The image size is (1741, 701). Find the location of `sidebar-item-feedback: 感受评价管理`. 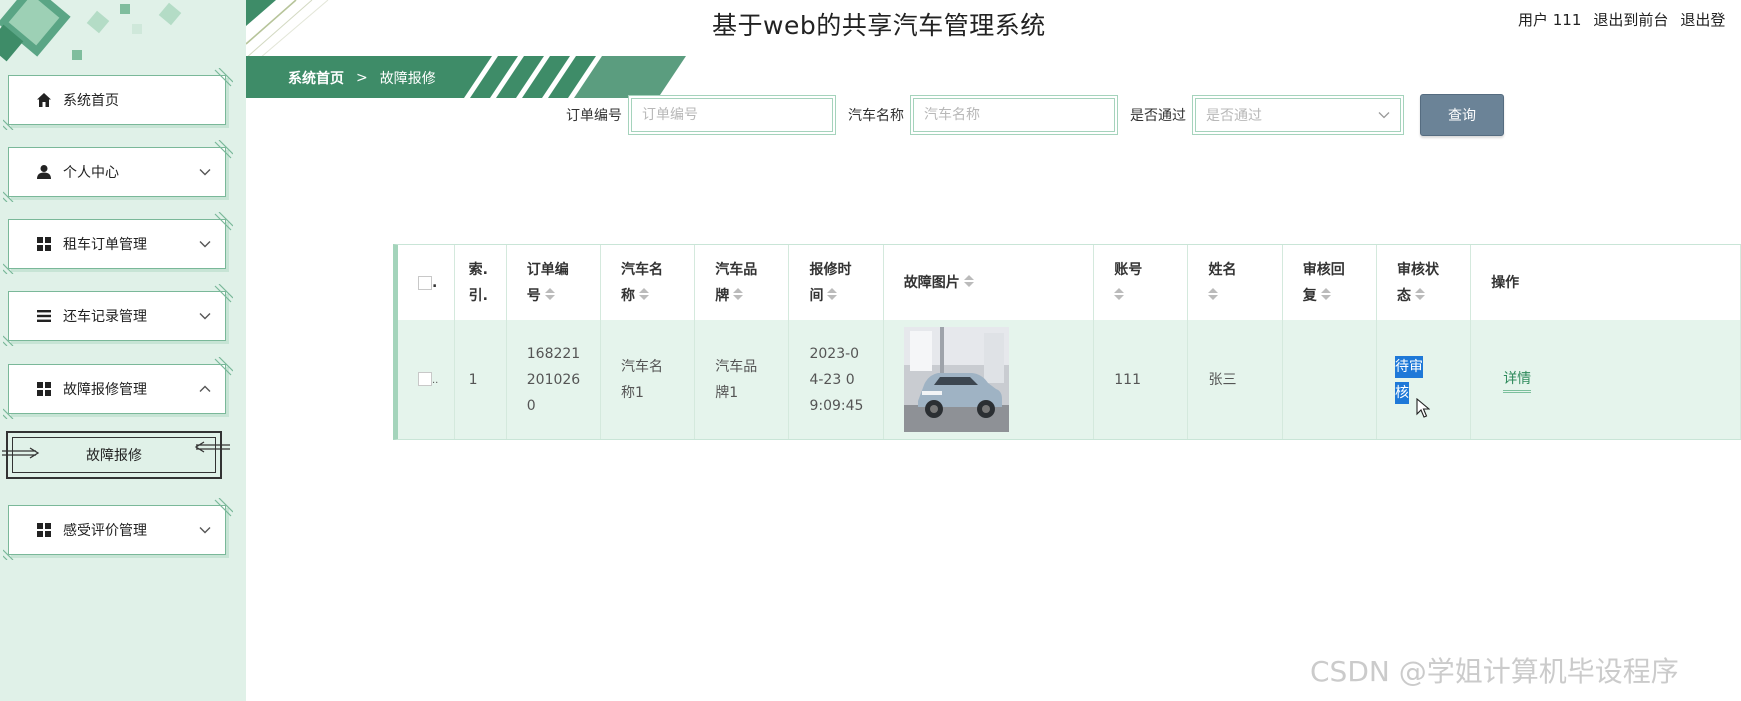

sidebar-item-feedback: 感受评价管理 is located at coordinates (118, 529).